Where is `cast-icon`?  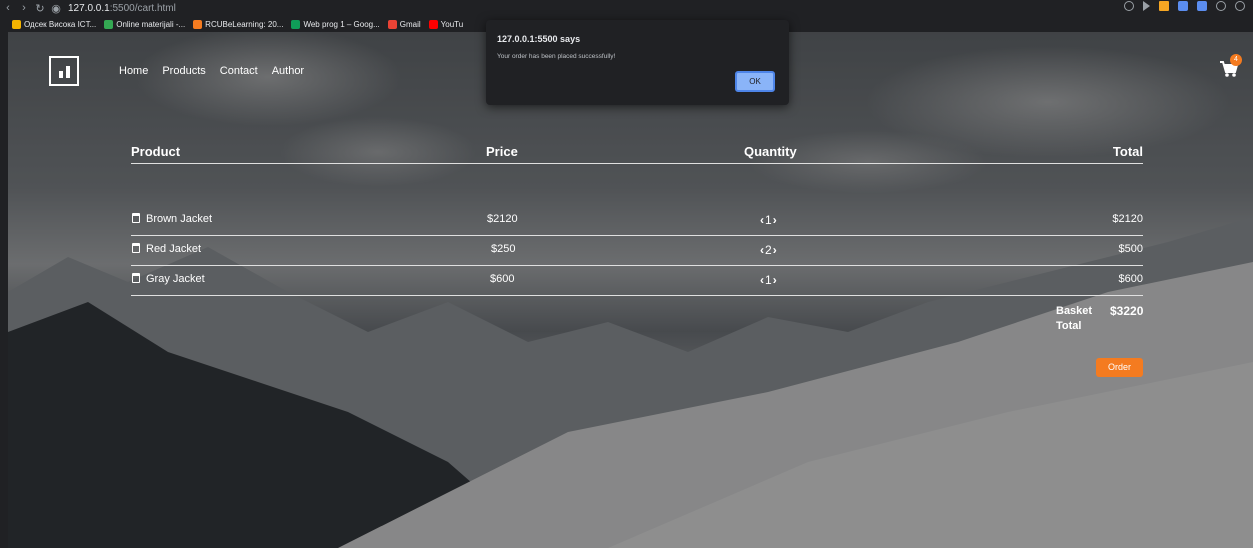
cast-icon is located at coordinates (1146, 6).